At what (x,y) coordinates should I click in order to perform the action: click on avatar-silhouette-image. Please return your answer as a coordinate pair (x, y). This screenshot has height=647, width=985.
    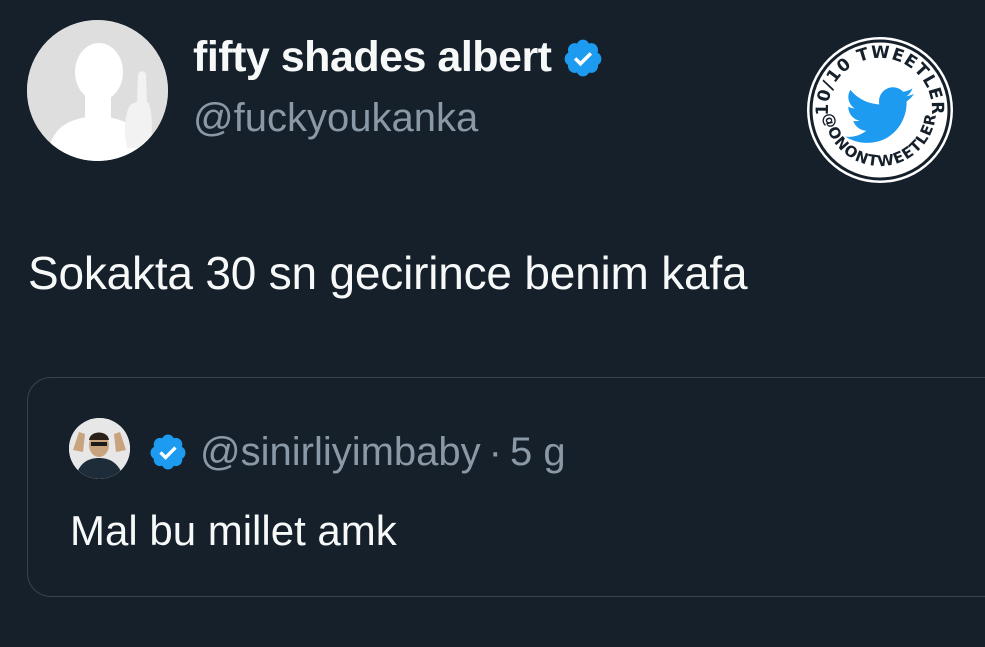
    Looking at the image, I should click on (97, 90).